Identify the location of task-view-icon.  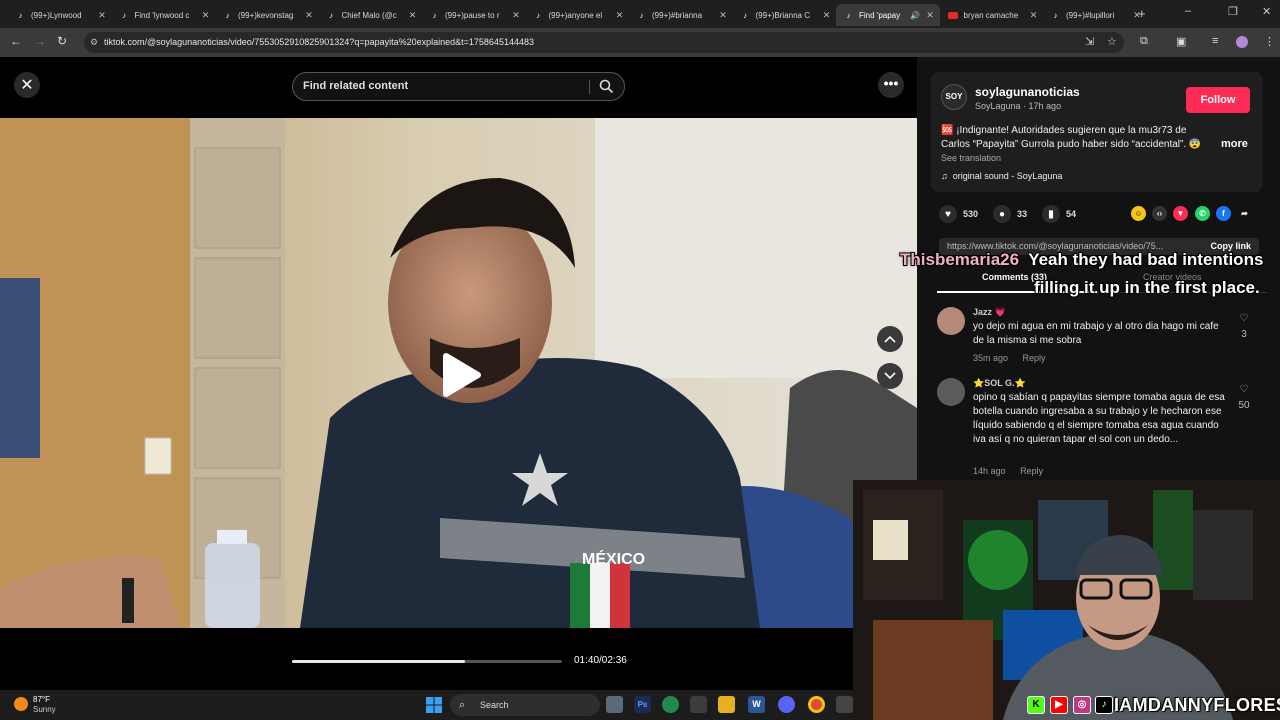
(614, 704).